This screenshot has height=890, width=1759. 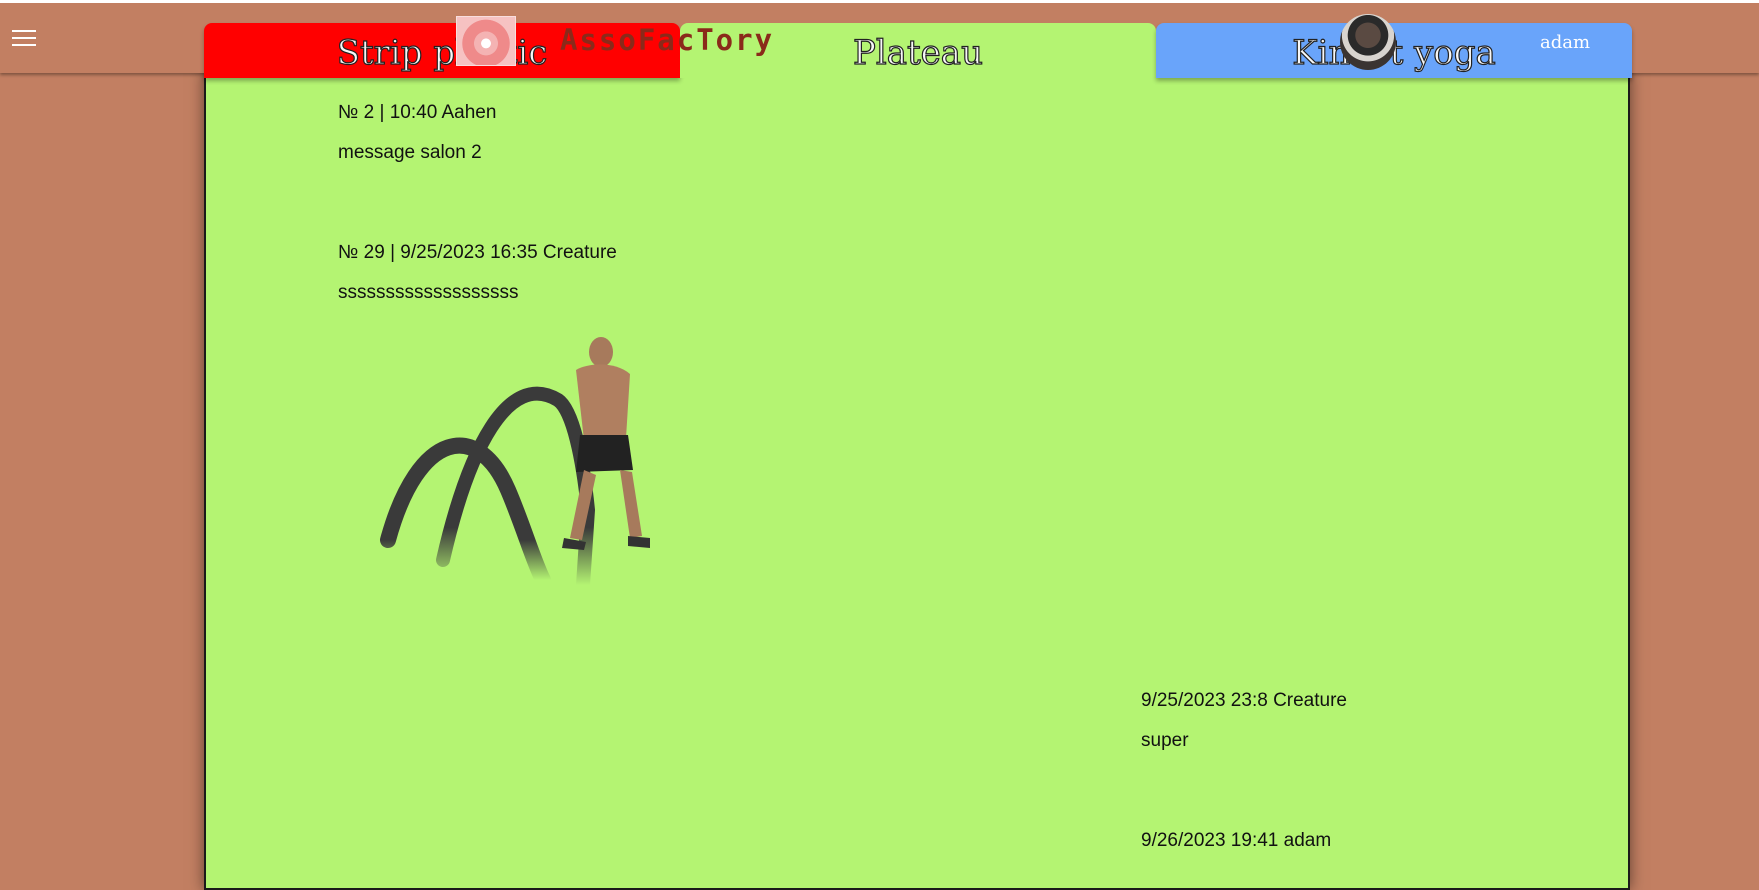 I want to click on message-meta: 9/26/2023 19:41 adam, so click(x=1236, y=840).